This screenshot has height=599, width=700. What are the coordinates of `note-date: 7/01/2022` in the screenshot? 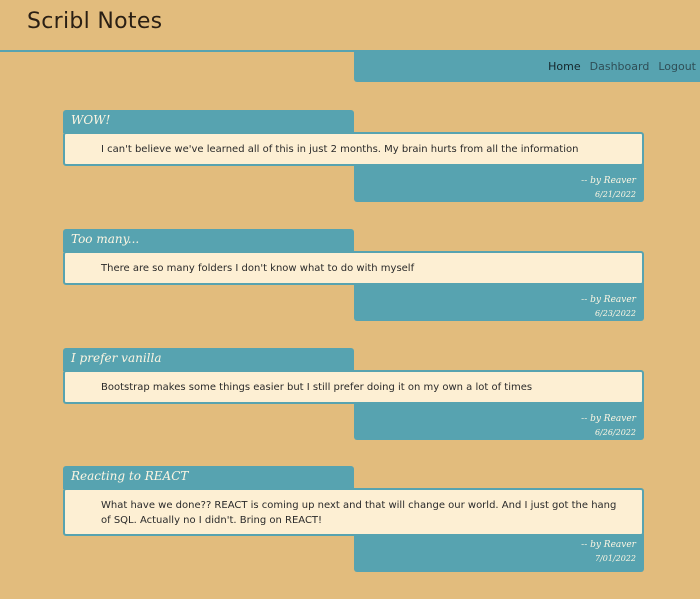 It's located at (615, 558).